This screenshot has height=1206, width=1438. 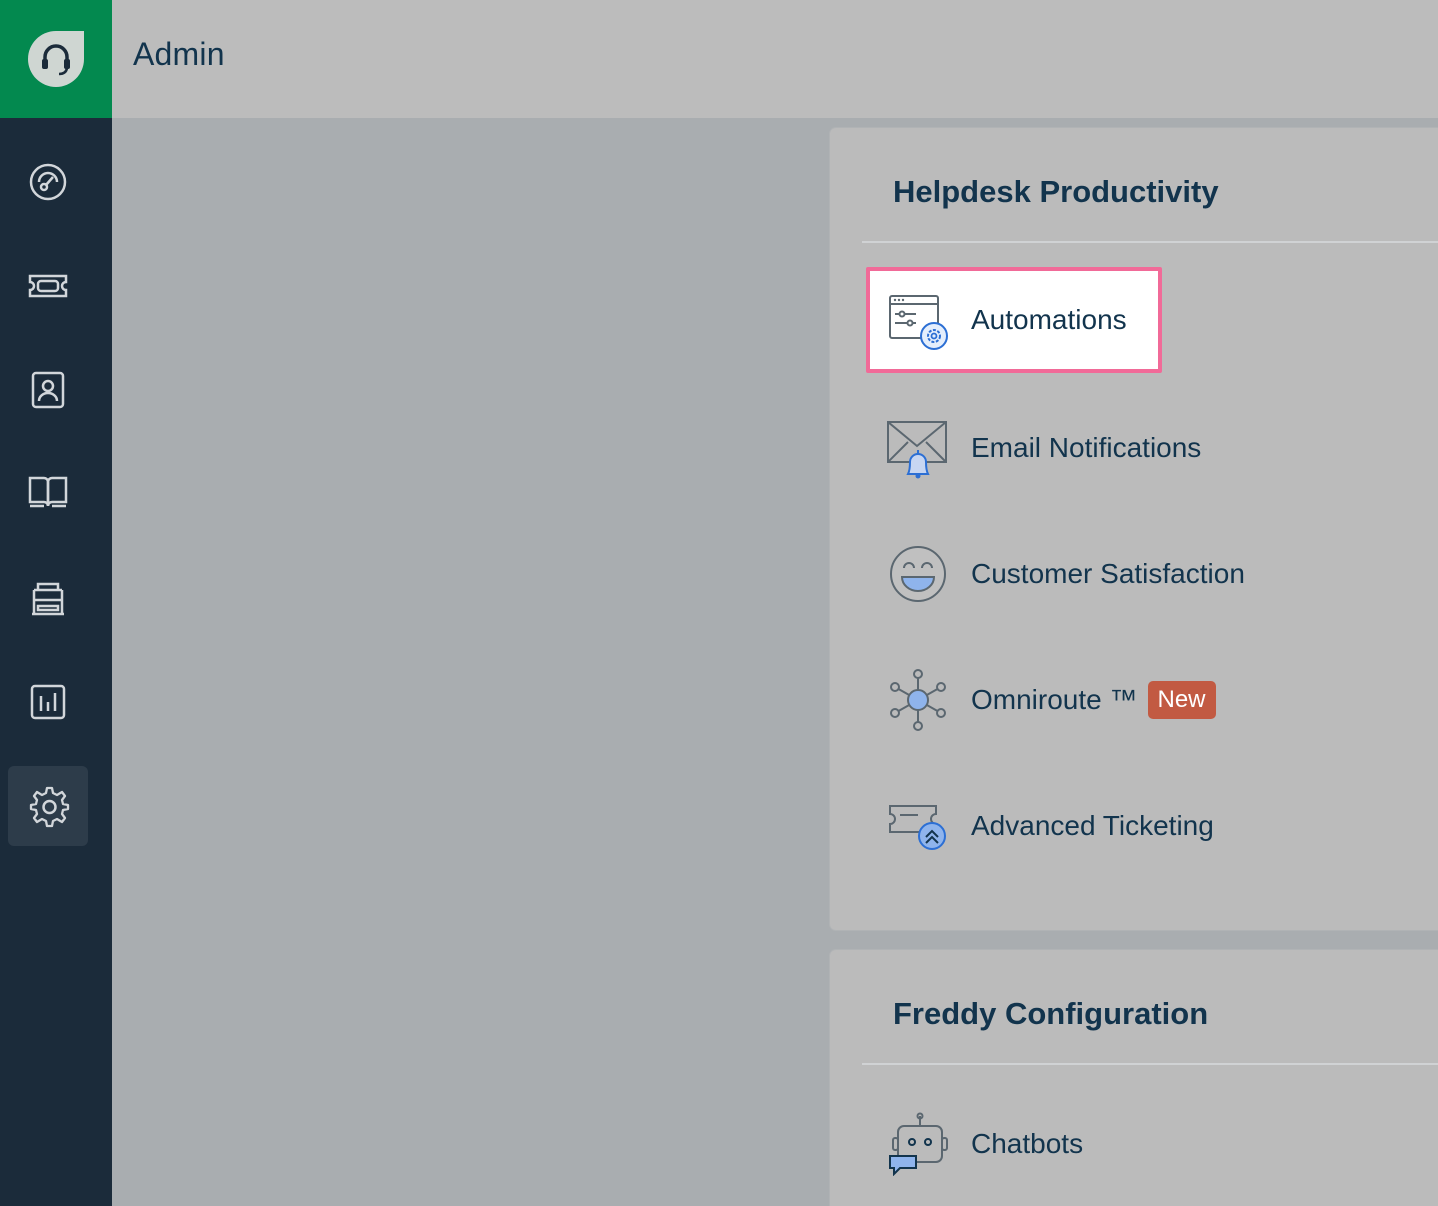 I want to click on sidebar-item-reports, so click(x=48, y=702).